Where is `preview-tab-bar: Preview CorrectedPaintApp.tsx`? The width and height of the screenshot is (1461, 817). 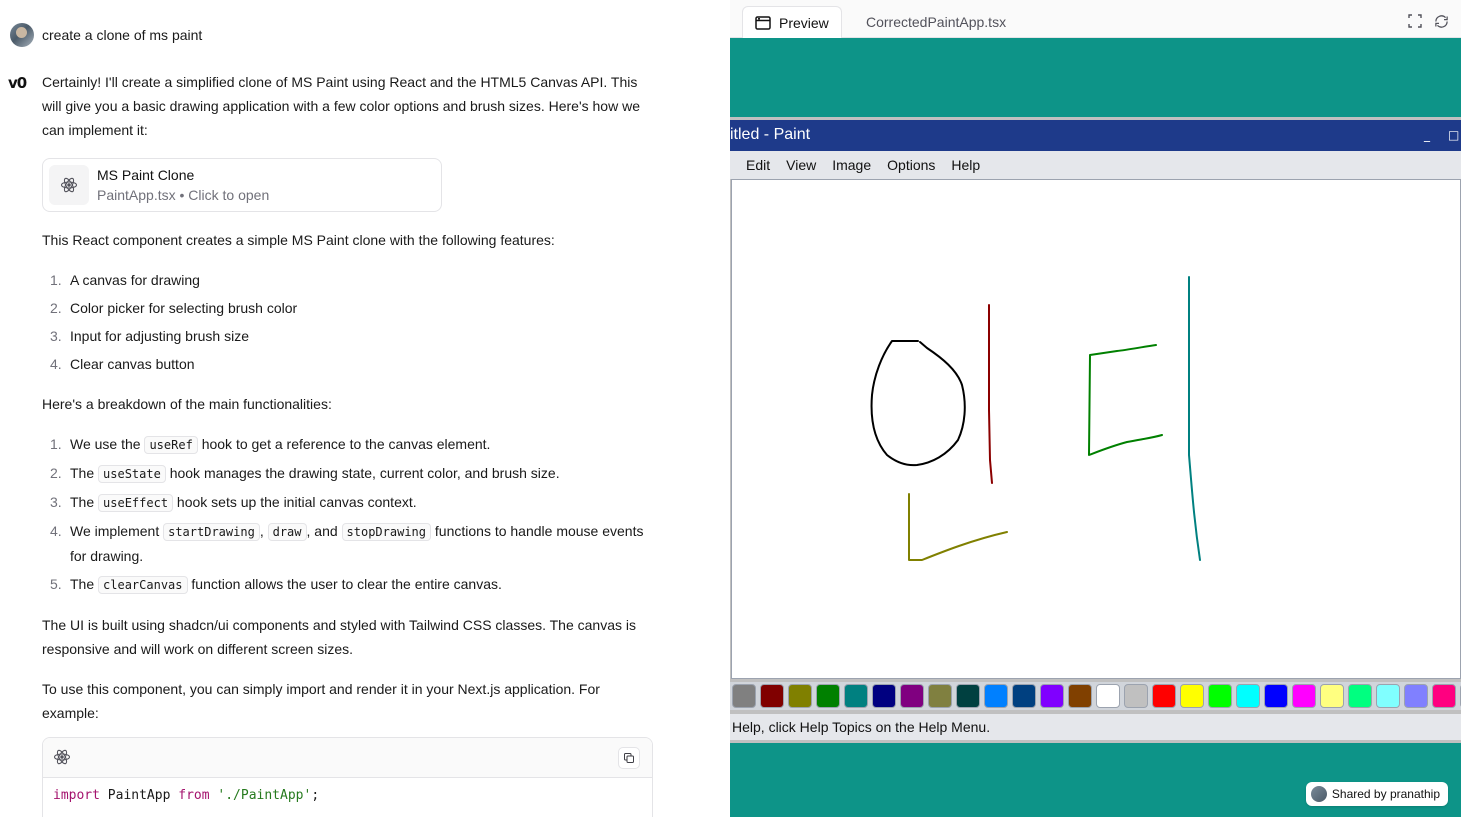
preview-tab-bar: Preview CorrectedPaintApp.tsx is located at coordinates (1095, 19).